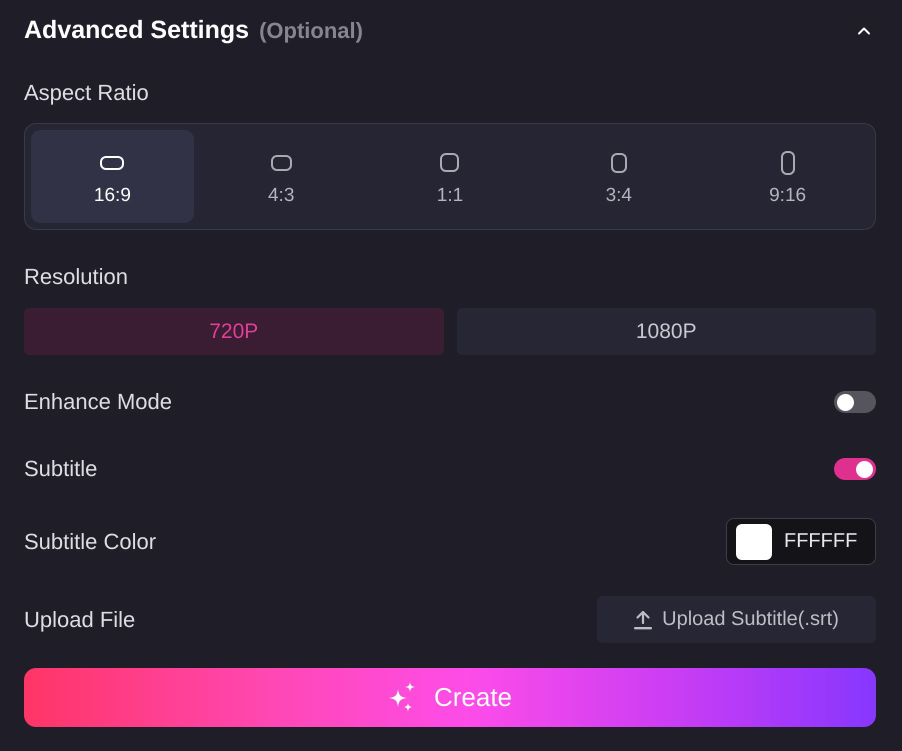 This screenshot has height=751, width=902. I want to click on resolution-option: 1080P, so click(666, 331).